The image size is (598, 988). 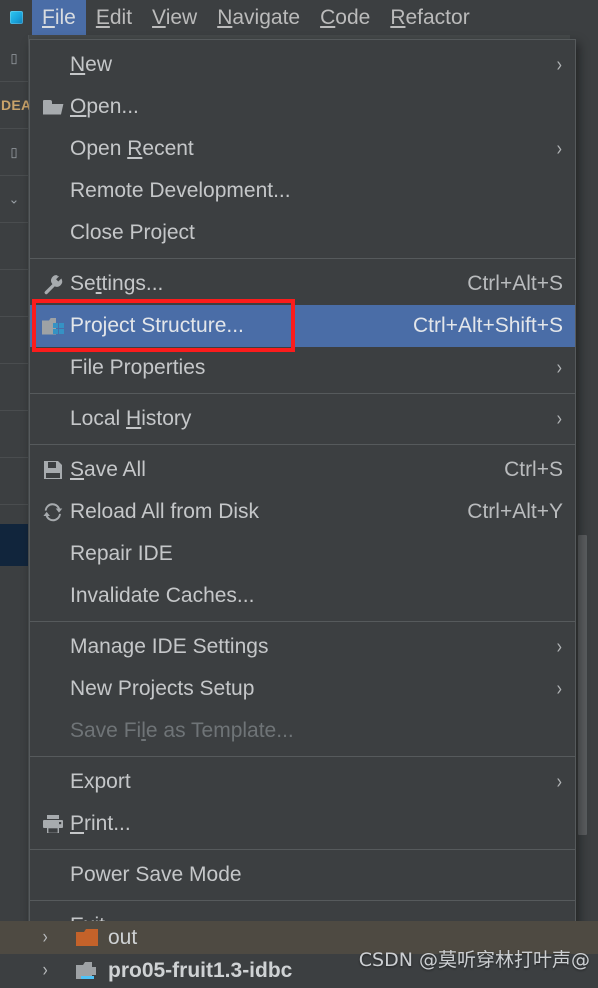 What do you see at coordinates (302, 65) in the screenshot?
I see `menu-item-new: New ›` at bounding box center [302, 65].